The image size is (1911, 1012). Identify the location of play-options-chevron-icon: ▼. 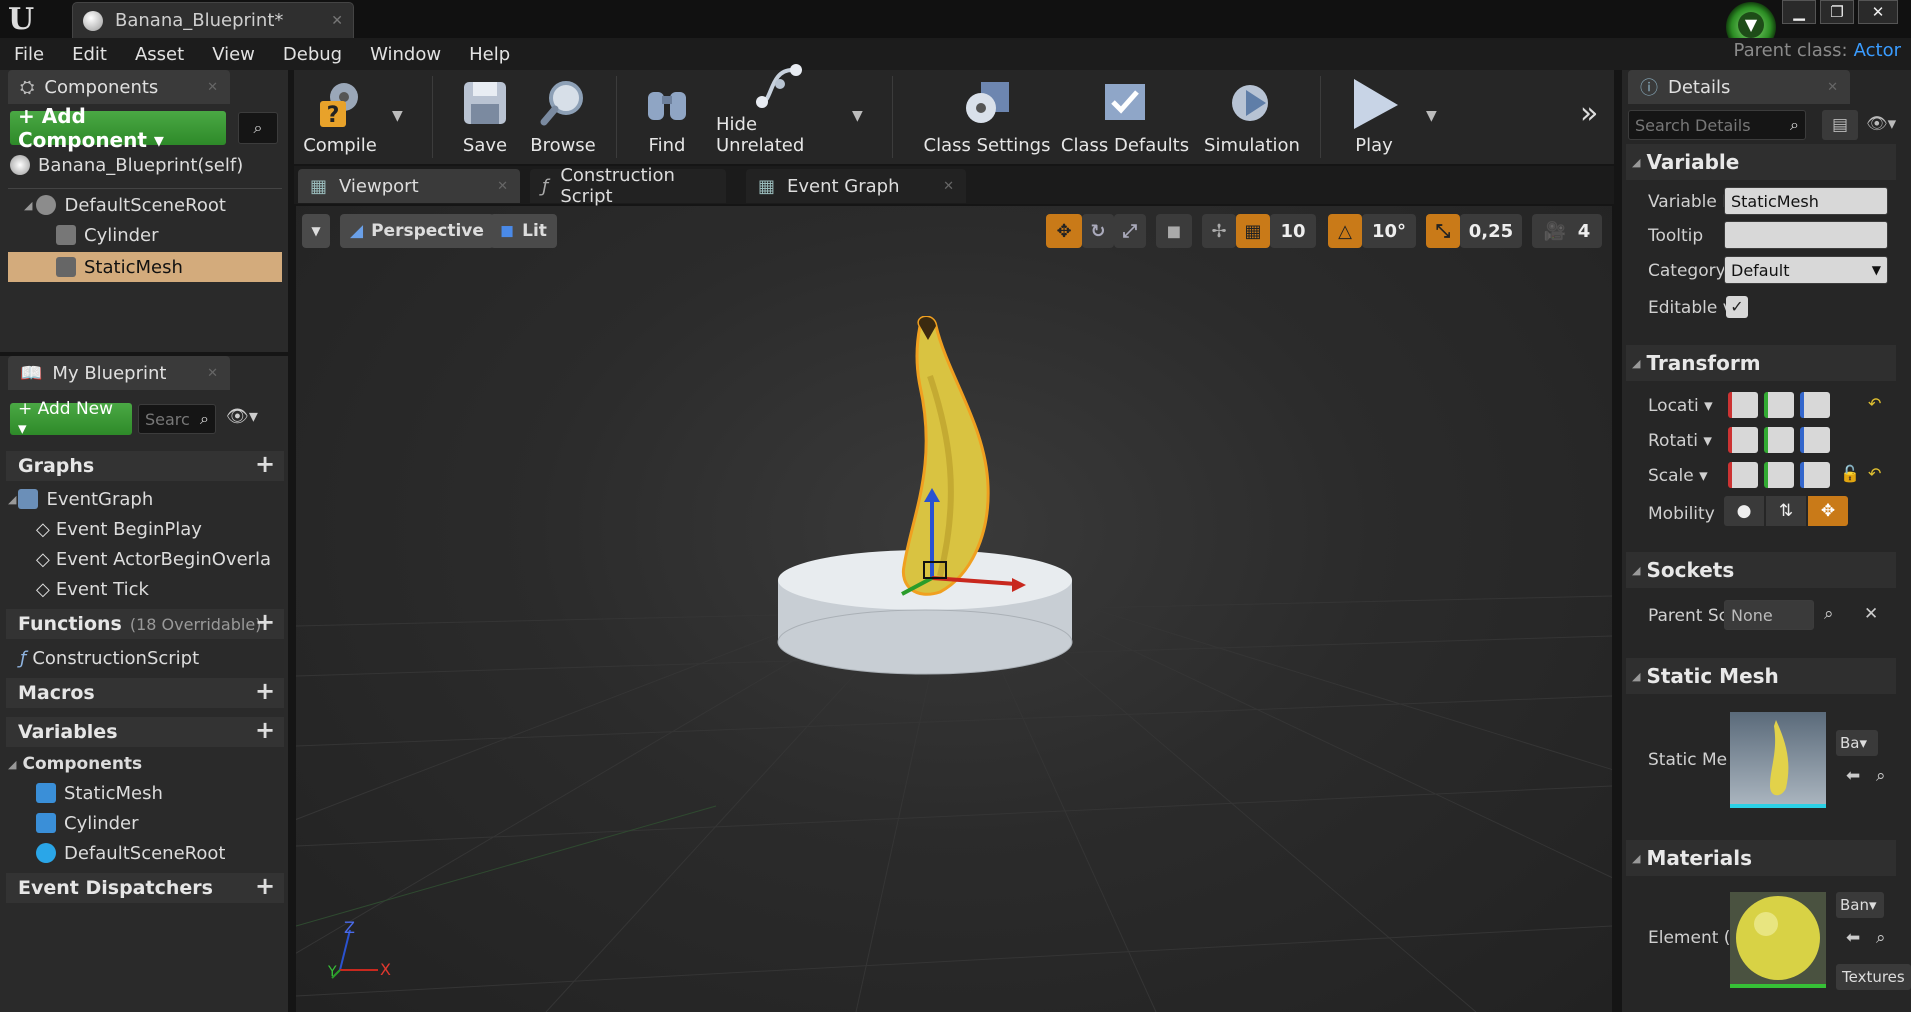
(1431, 116).